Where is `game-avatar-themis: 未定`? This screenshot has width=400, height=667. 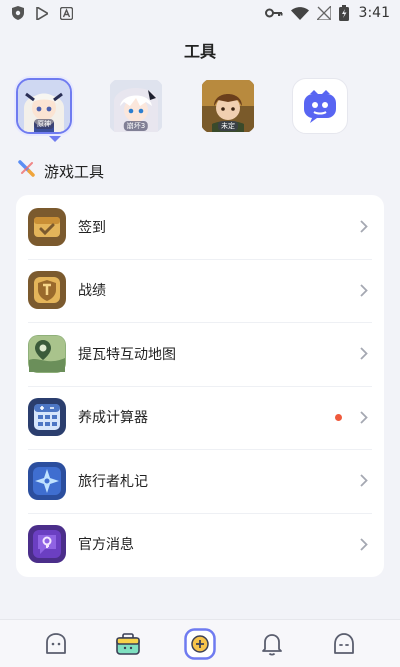 game-avatar-themis: 未定 is located at coordinates (228, 106).